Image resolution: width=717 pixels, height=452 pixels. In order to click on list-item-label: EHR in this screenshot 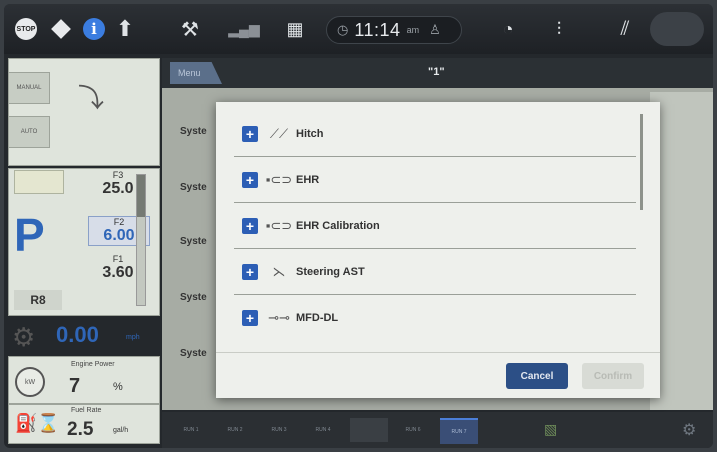, I will do `click(308, 180)`.